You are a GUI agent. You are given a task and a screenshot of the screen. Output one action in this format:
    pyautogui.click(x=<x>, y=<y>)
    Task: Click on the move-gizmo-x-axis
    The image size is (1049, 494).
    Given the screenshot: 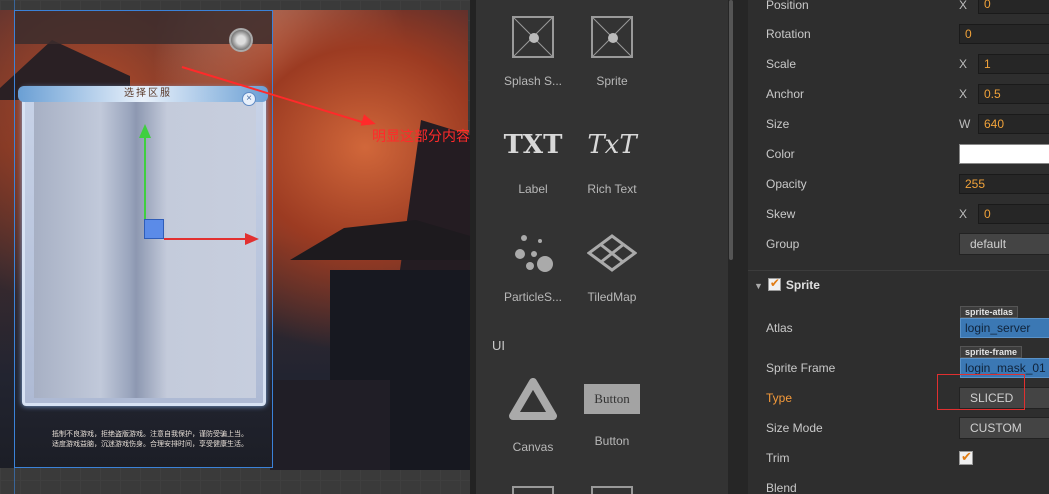 What is the action you would take?
    pyautogui.click(x=205, y=239)
    